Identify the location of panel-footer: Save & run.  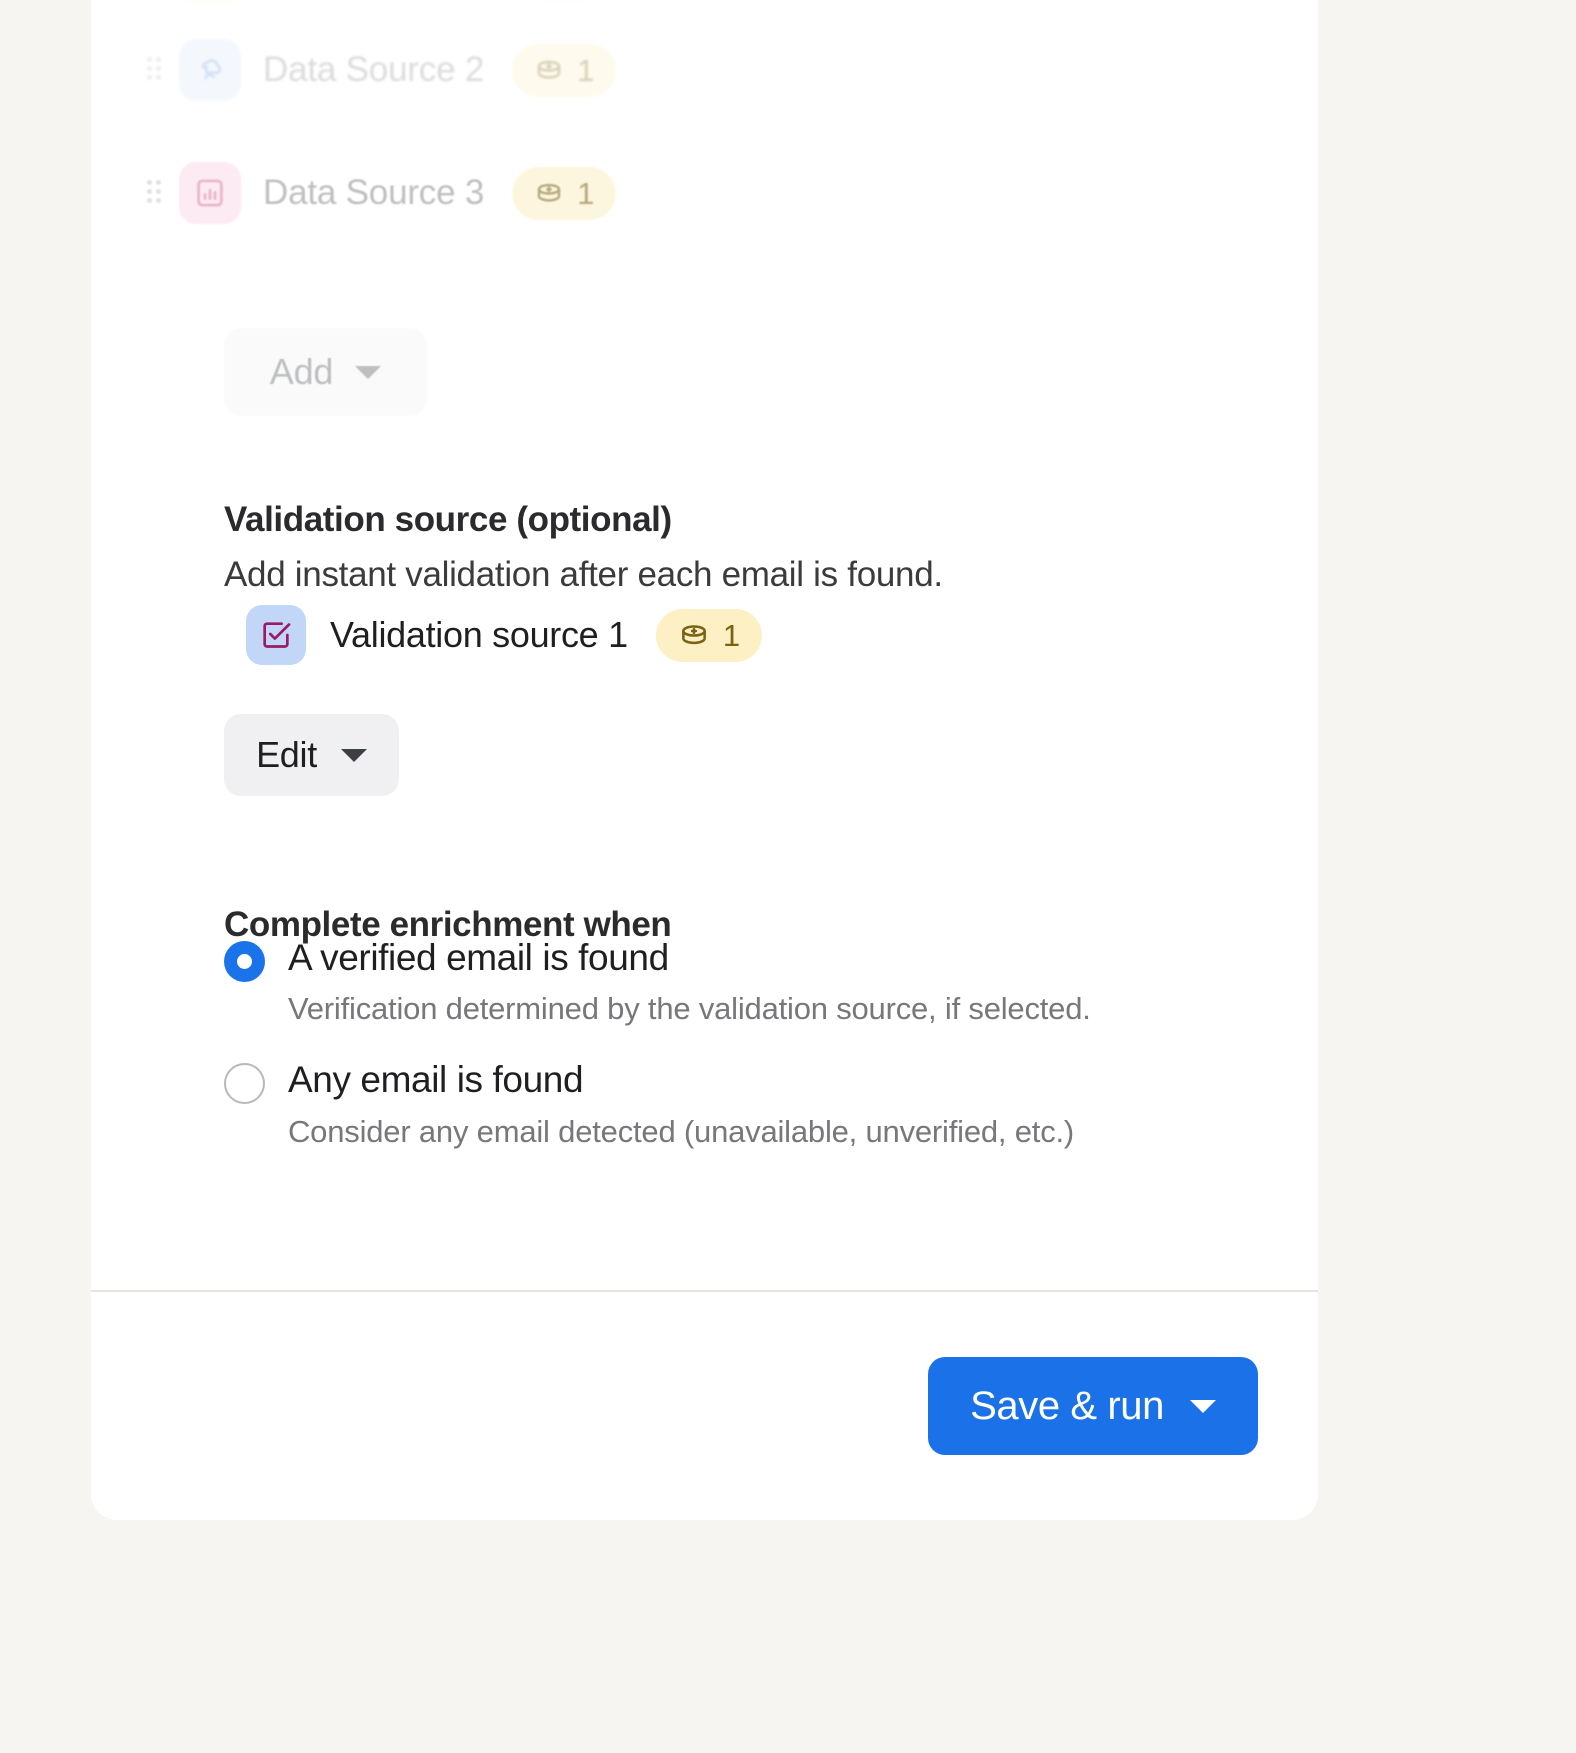
(704, 1406).